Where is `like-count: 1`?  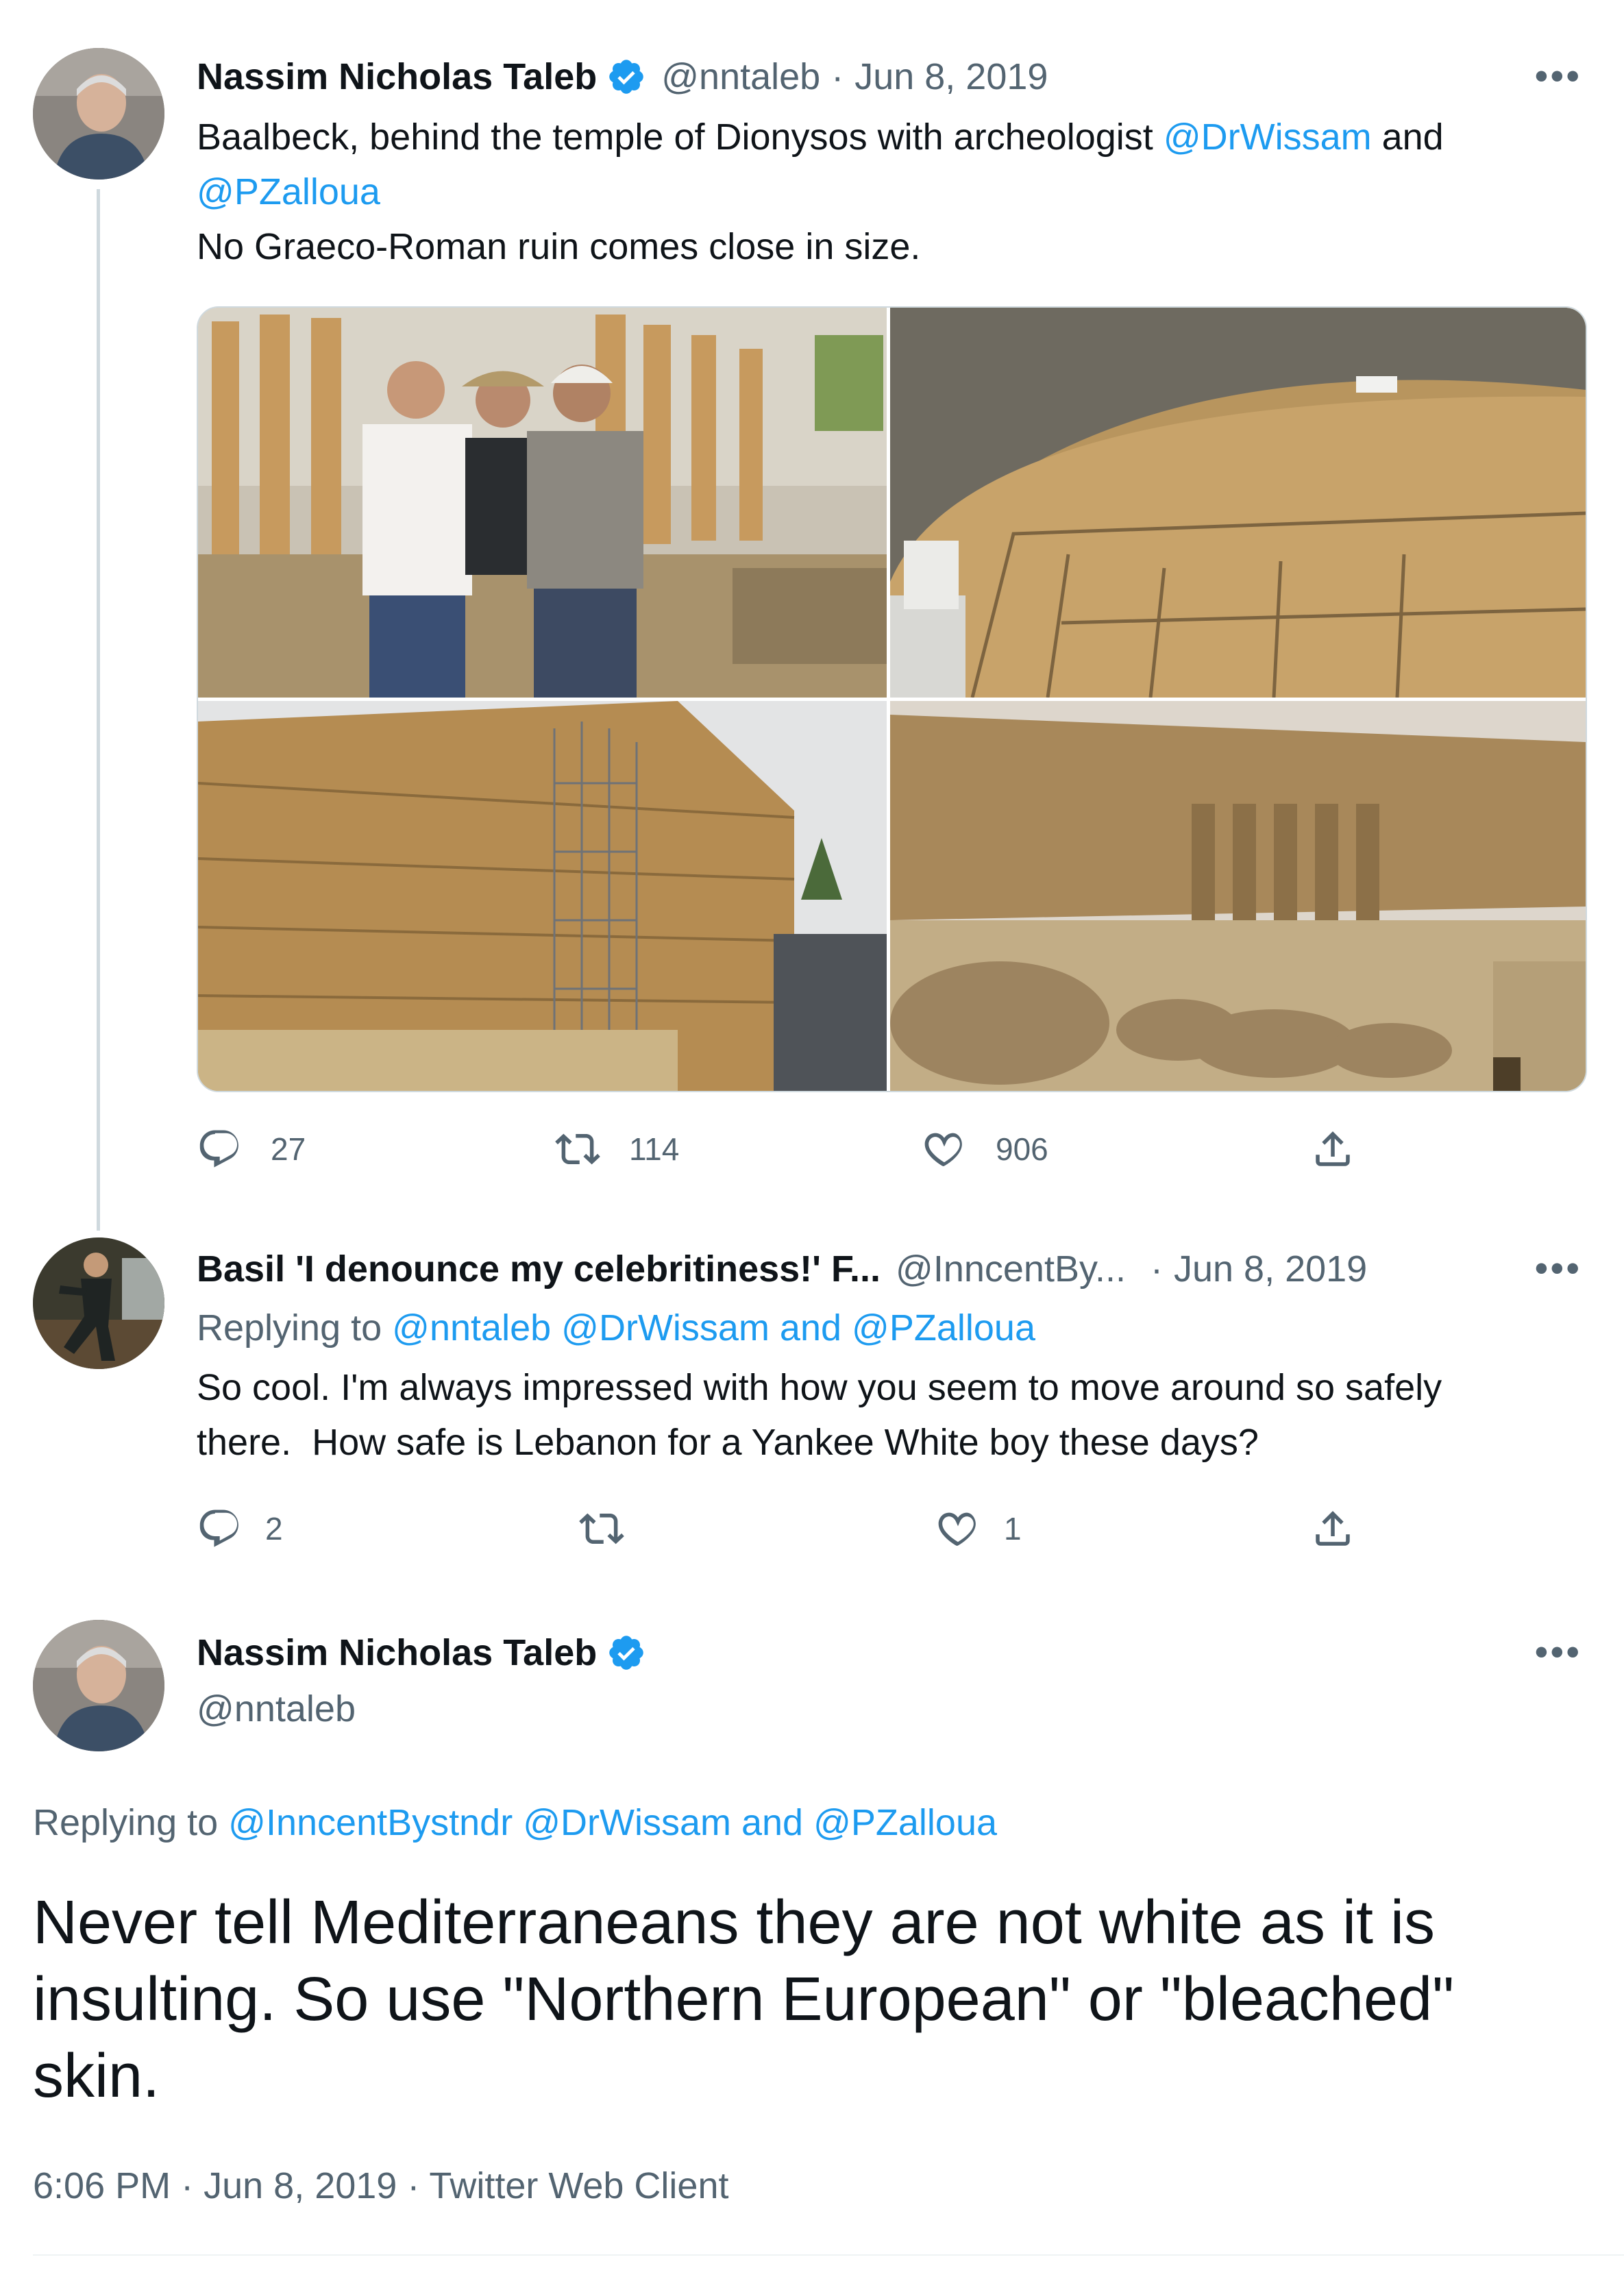
like-count: 1 is located at coordinates (1013, 1529).